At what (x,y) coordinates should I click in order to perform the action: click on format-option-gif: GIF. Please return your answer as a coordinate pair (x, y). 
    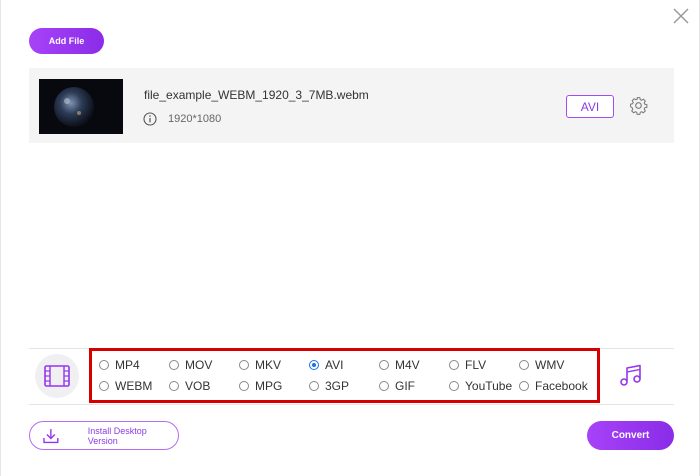
    Looking at the image, I should click on (397, 386).